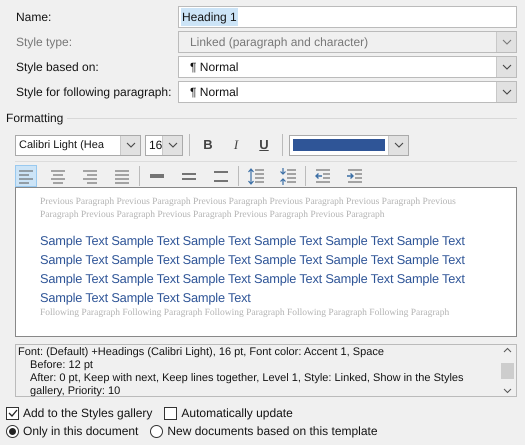 The height and width of the screenshot is (445, 525). I want to click on scrollbar, so click(507, 370).